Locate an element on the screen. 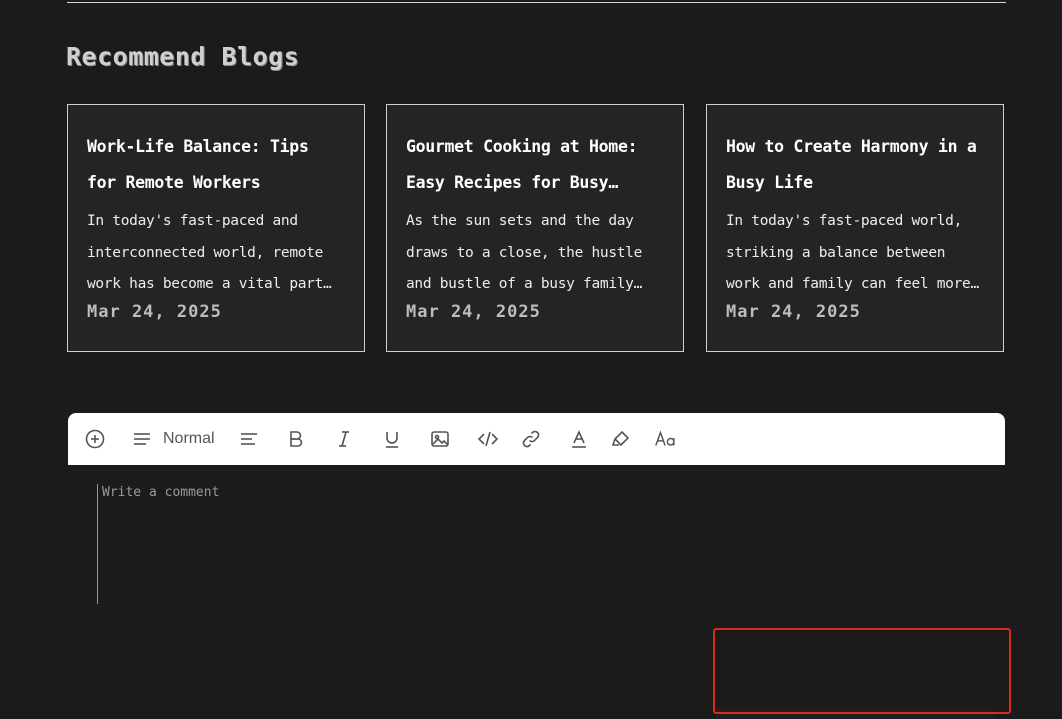  underline-icon is located at coordinates (392, 439).